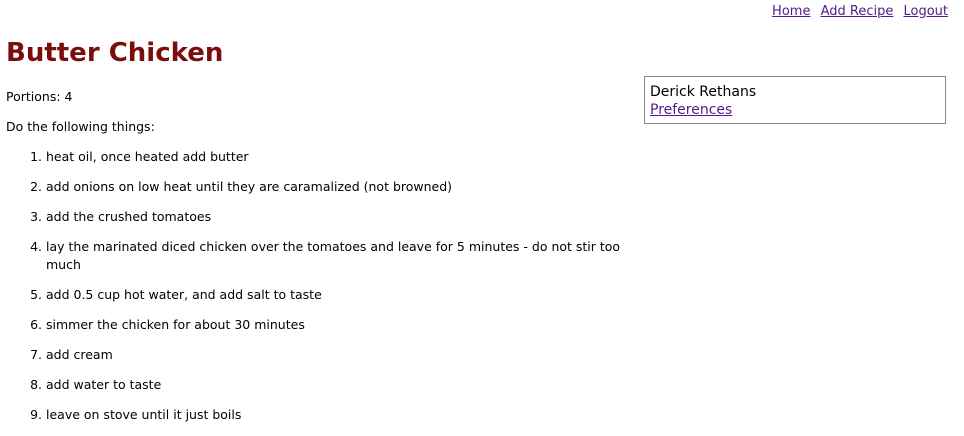  What do you see at coordinates (336, 157) in the screenshot?
I see `step-item: heat oil, once heated add butter` at bounding box center [336, 157].